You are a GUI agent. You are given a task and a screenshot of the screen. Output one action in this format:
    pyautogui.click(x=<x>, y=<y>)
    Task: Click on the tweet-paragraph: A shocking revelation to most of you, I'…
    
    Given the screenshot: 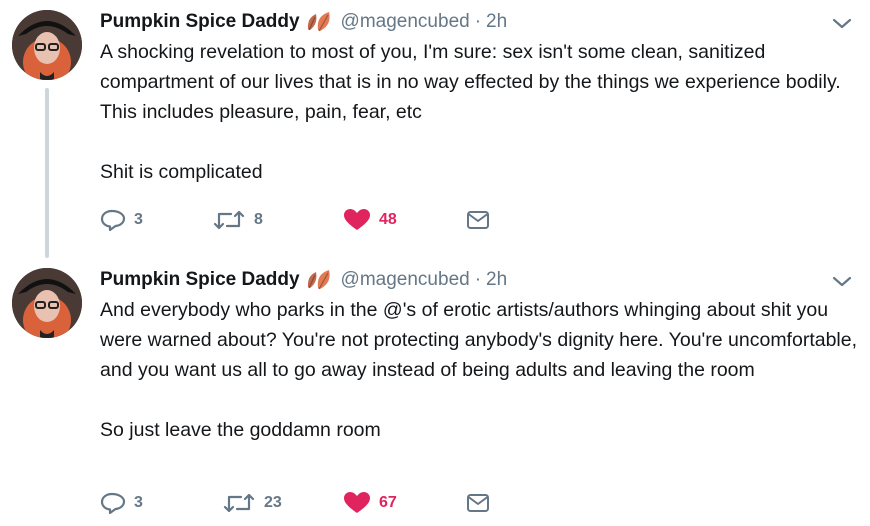 What is the action you would take?
    pyautogui.click(x=470, y=82)
    